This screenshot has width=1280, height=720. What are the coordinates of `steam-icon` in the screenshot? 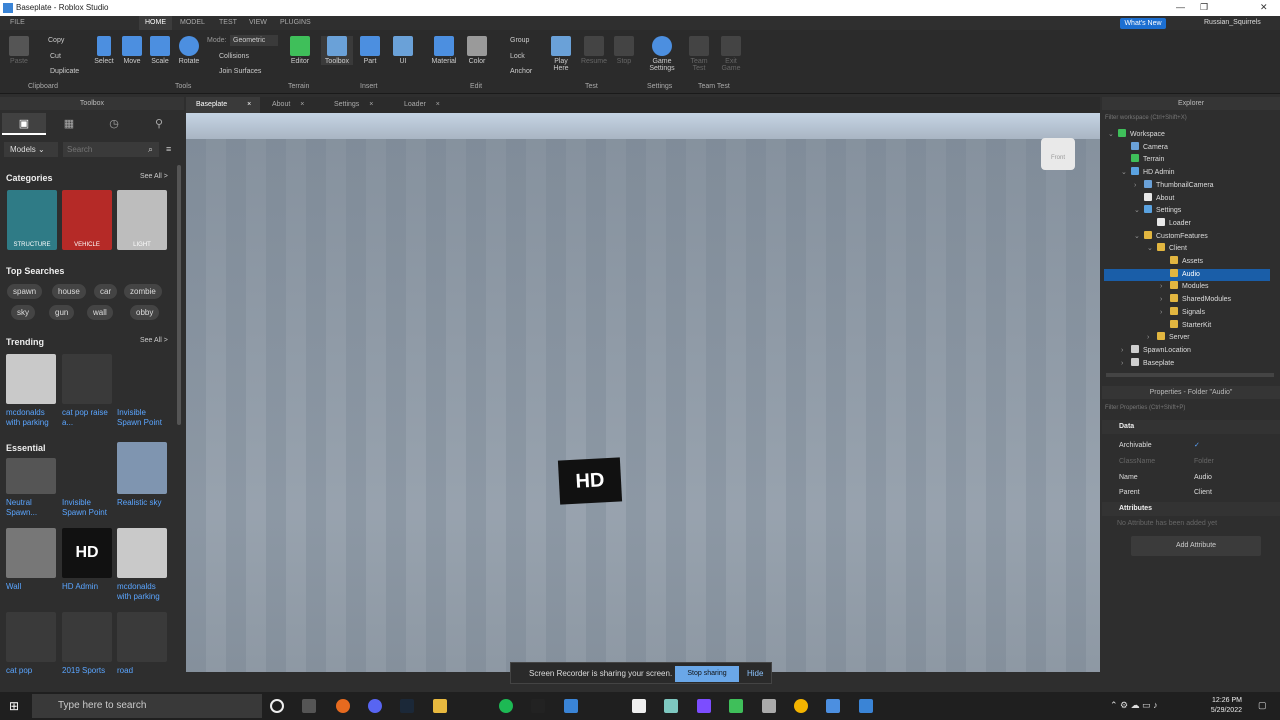 It's located at (407, 706).